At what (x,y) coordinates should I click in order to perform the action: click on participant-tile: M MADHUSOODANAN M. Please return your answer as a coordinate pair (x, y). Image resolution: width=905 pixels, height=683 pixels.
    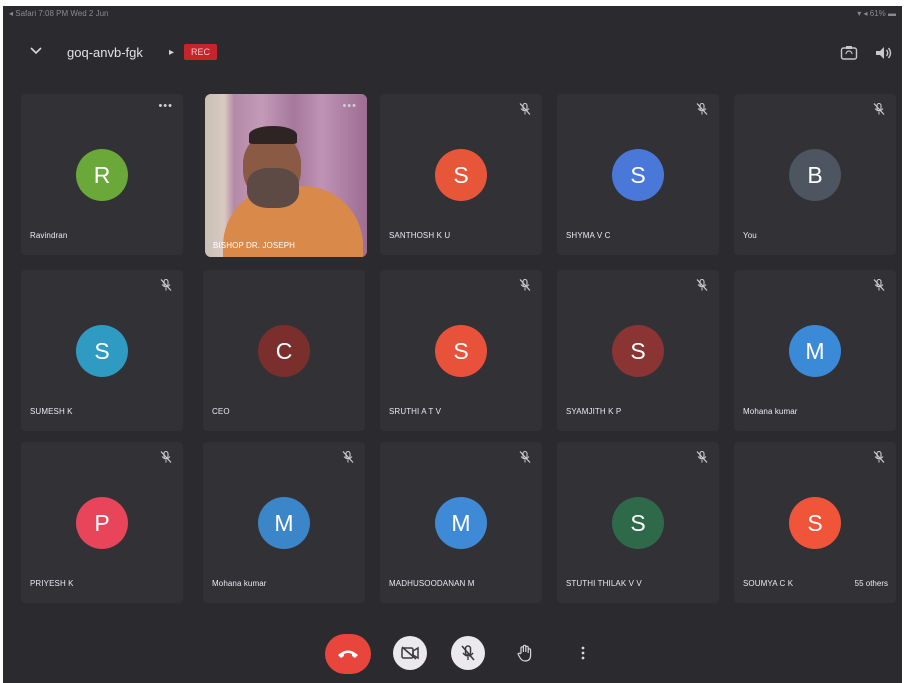
    Looking at the image, I should click on (461, 522).